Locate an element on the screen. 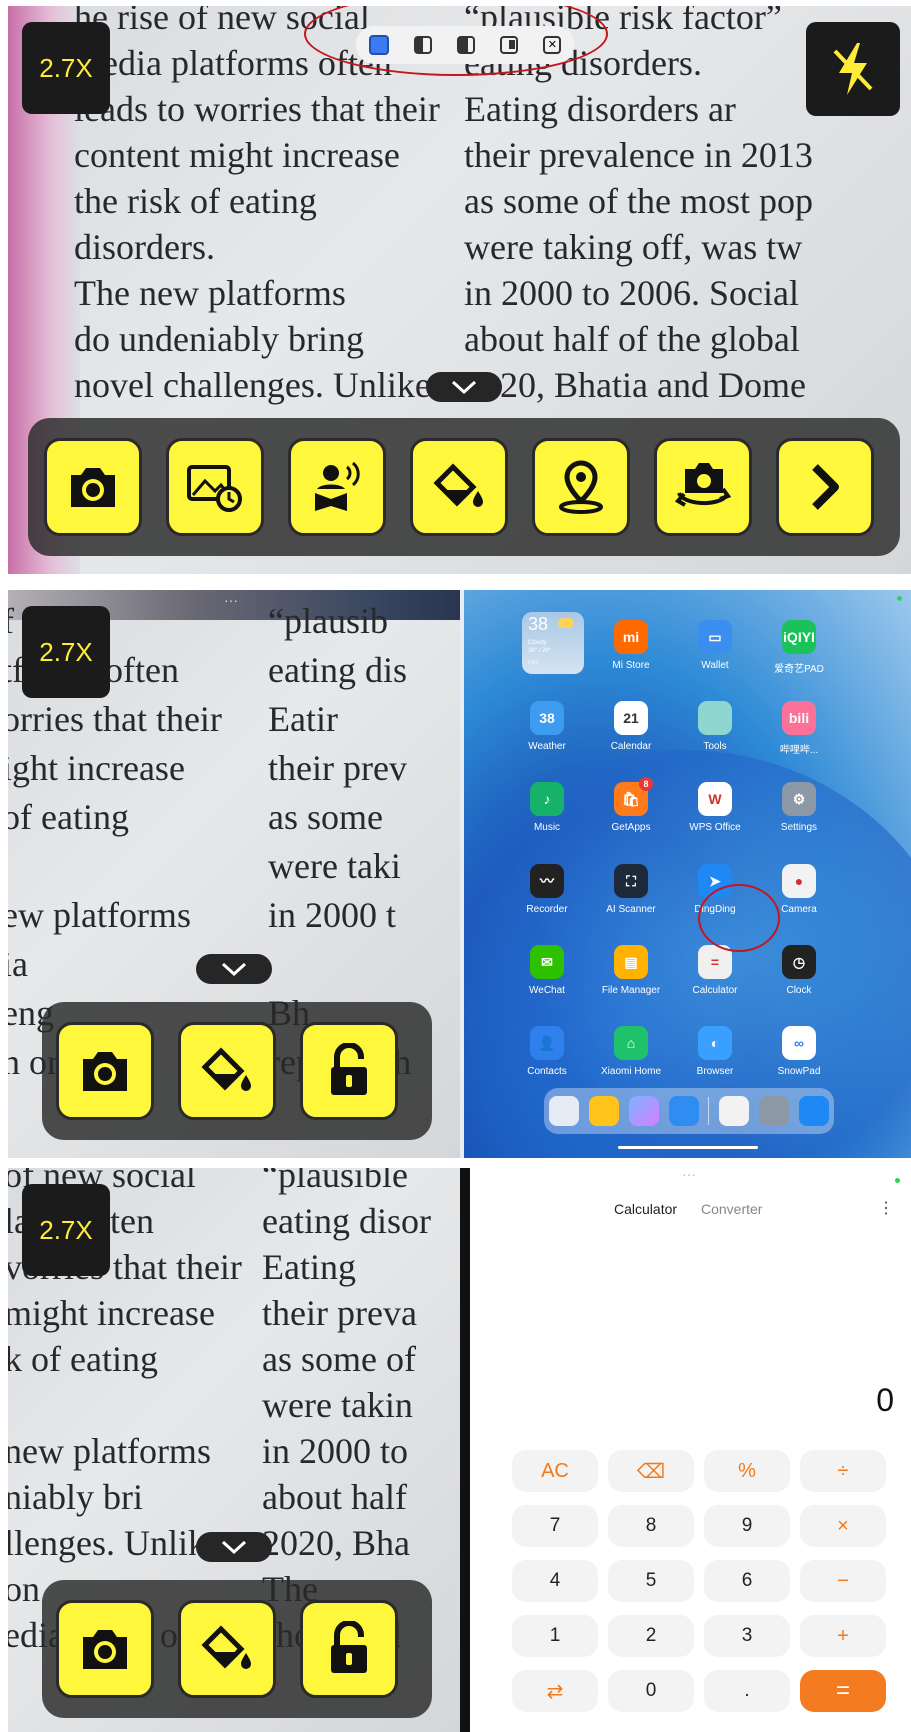 This screenshot has height=1732, width=911. app-file-manager: ▤ File Manager is located at coordinates (631, 984).